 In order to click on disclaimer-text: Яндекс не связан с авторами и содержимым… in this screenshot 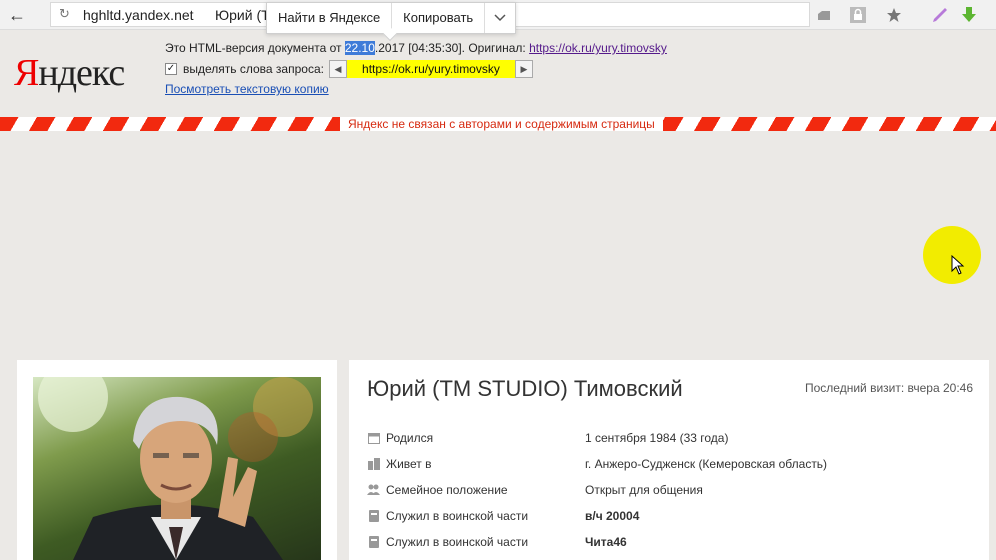, I will do `click(501, 124)`.